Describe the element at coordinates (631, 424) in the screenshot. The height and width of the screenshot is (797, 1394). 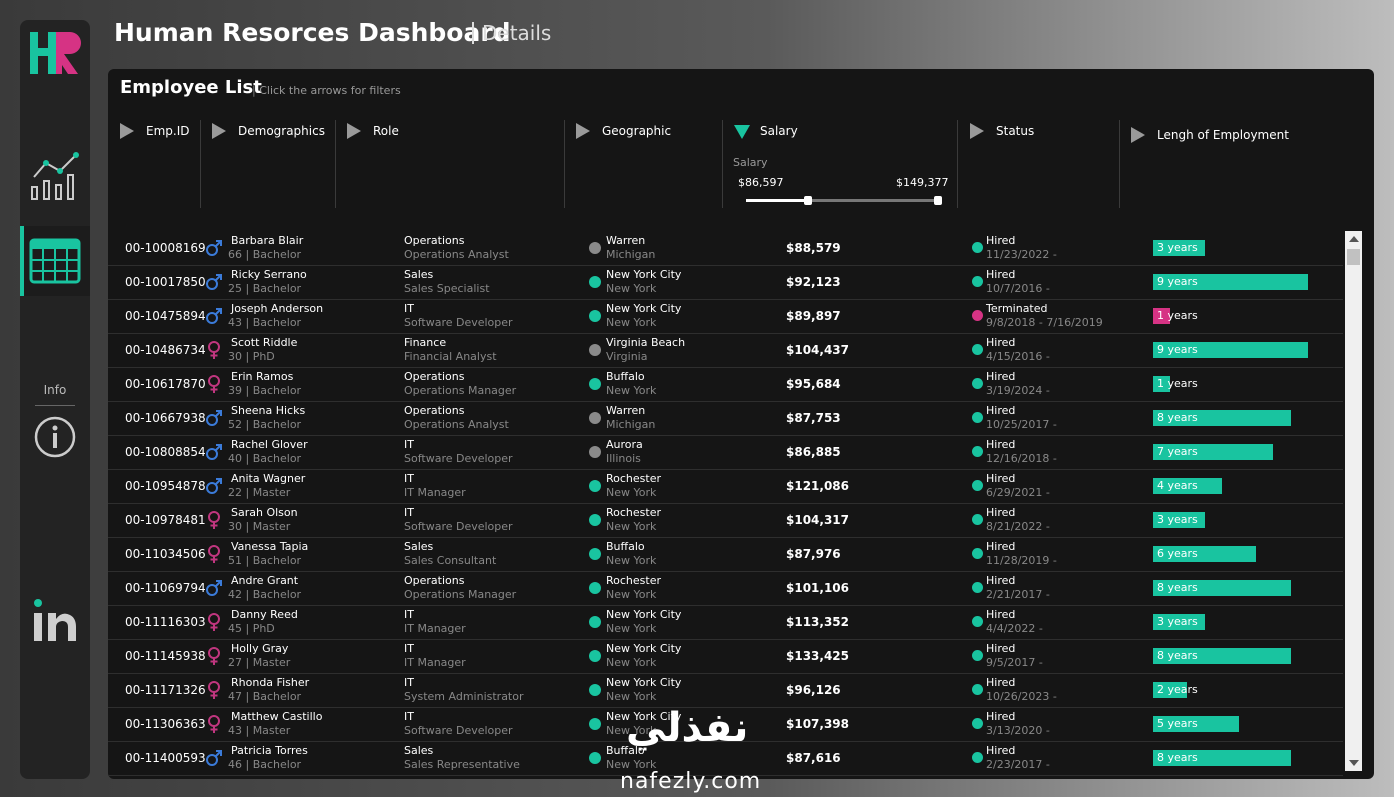
I see `employee-state: Michigan` at that location.